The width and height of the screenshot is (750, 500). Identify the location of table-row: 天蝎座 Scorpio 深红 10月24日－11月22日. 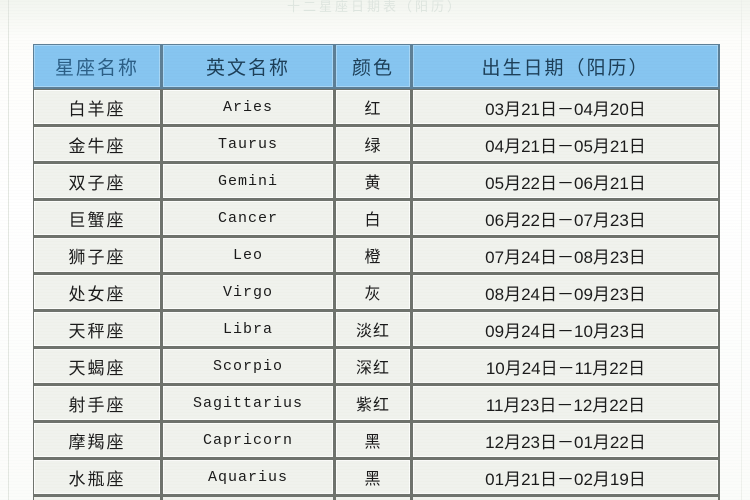
(376, 366).